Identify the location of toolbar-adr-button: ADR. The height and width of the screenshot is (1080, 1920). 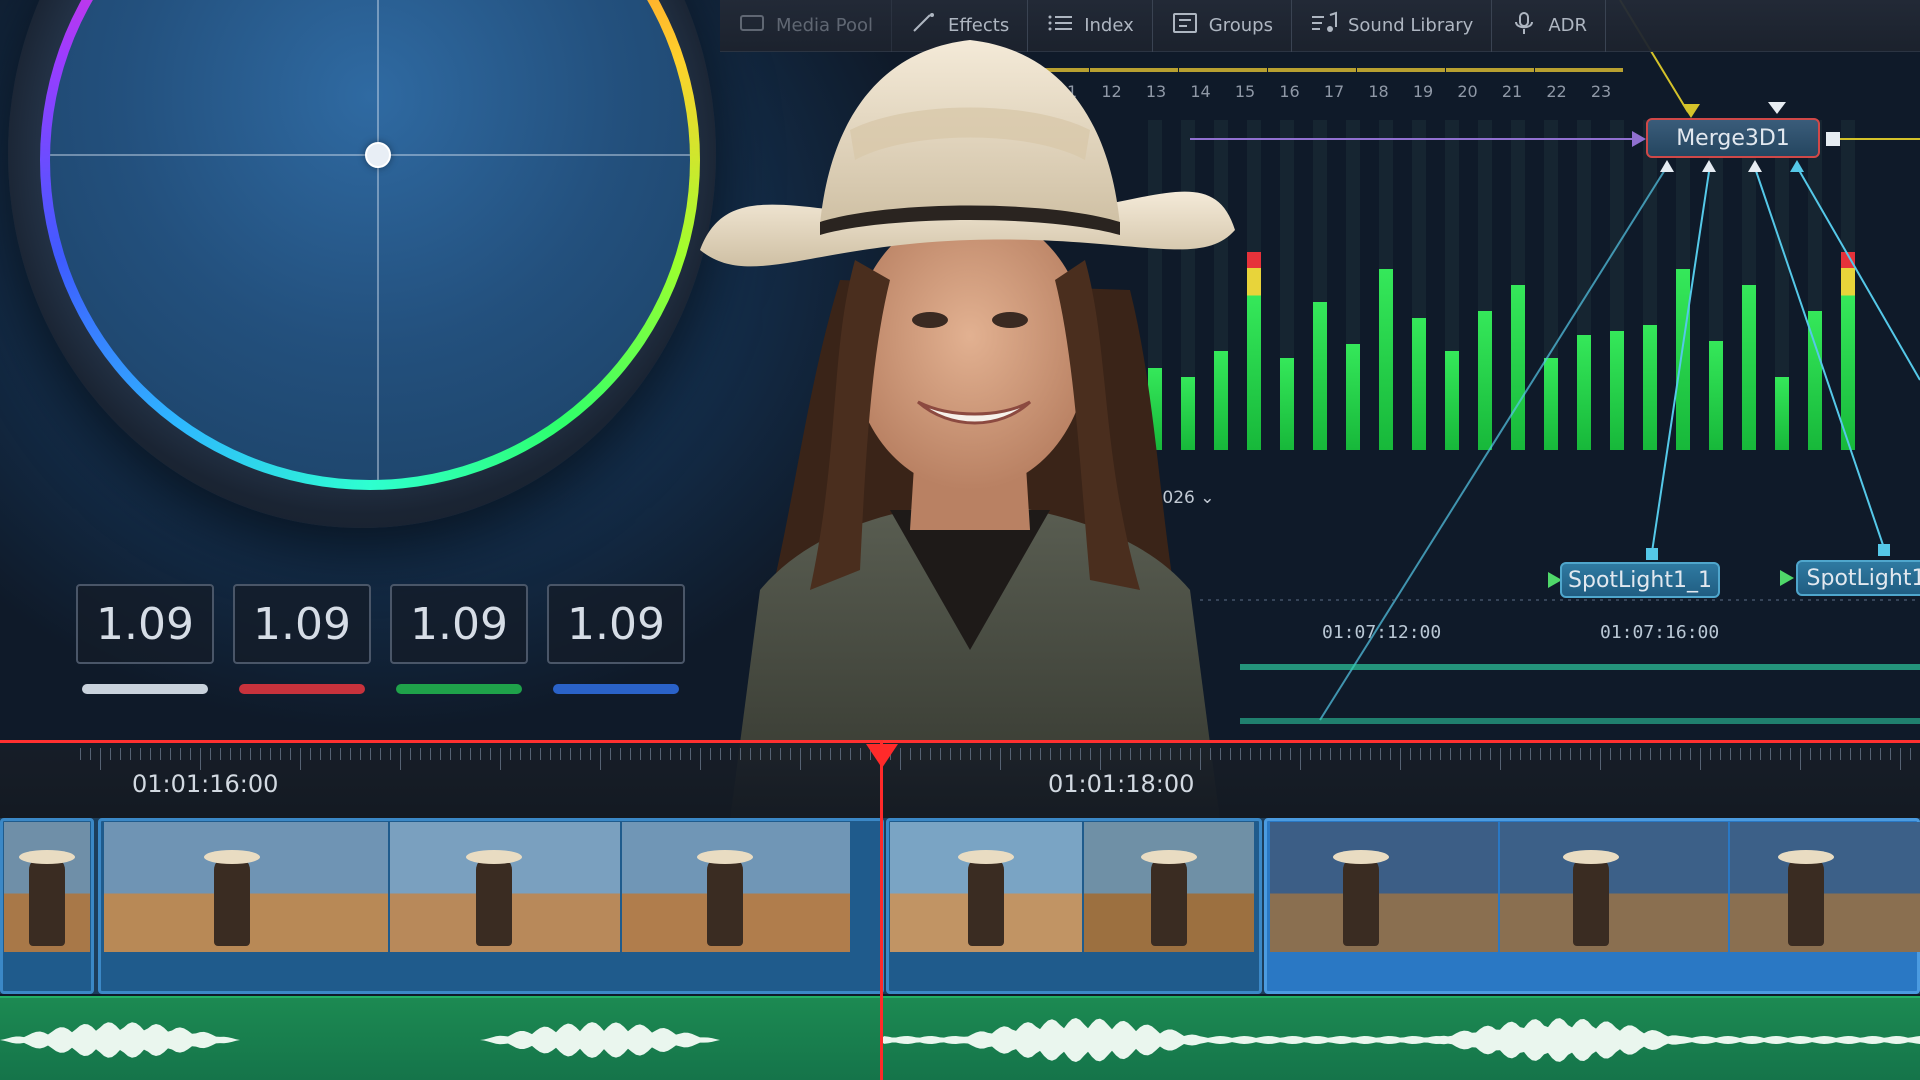
(1549, 26).